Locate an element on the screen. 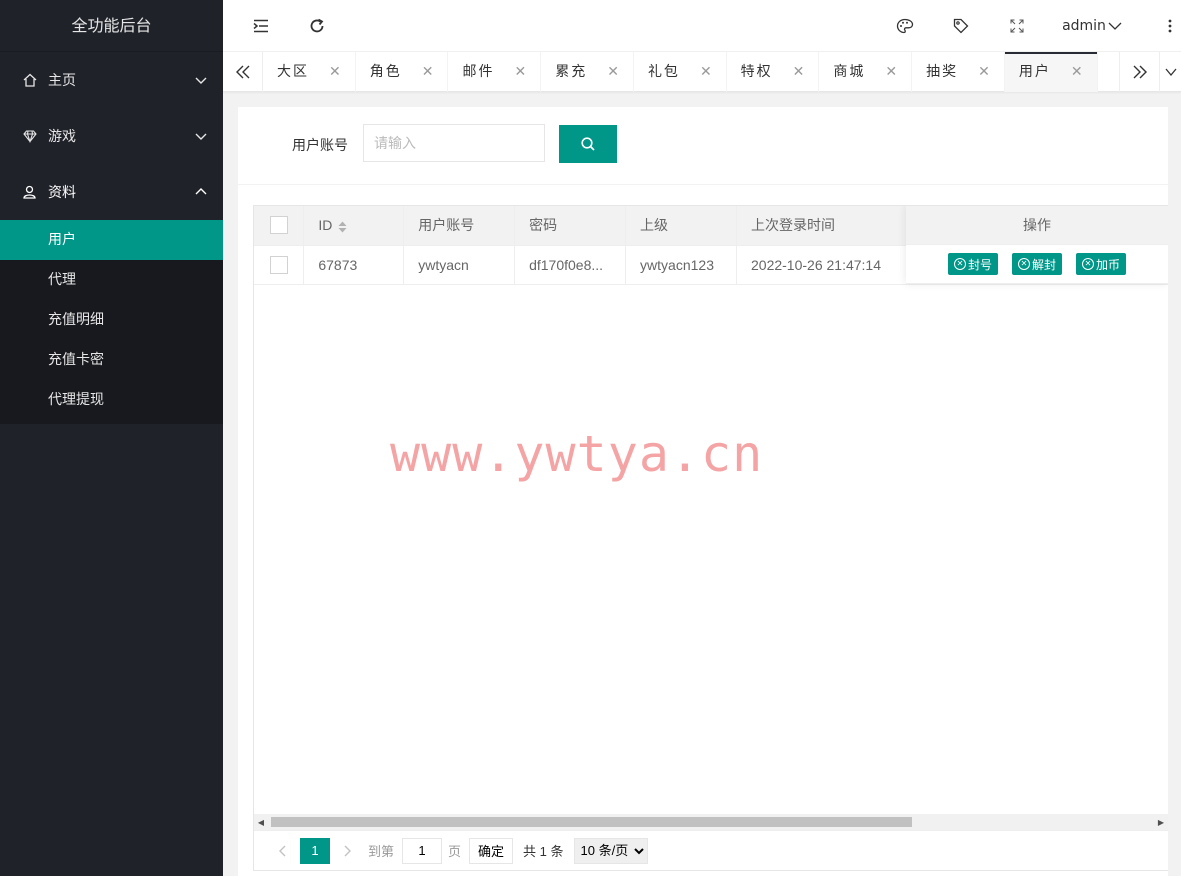 This screenshot has height=876, width=1181. ban-button: ✕ 封号 is located at coordinates (972, 264).